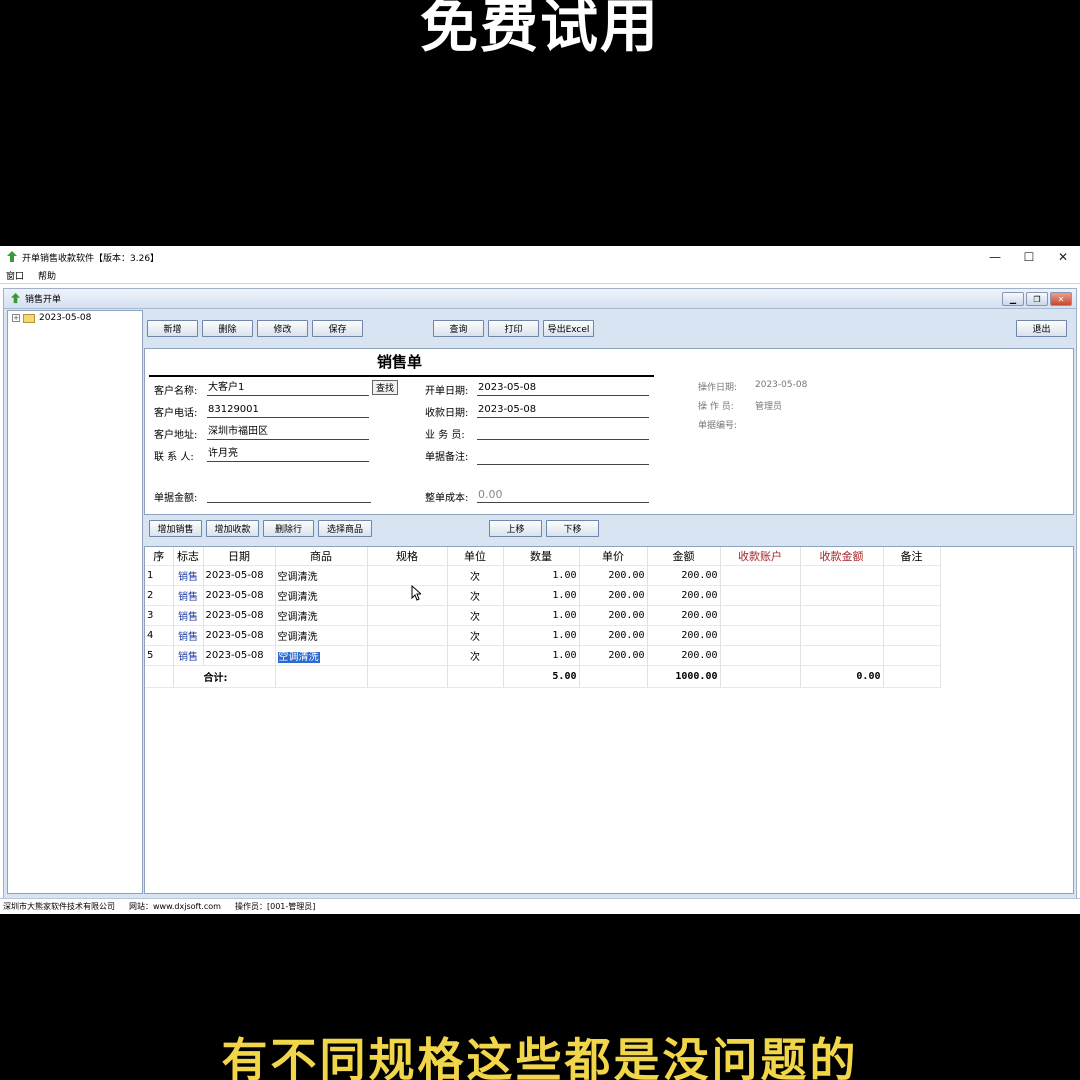 The image size is (1080, 1080). What do you see at coordinates (175, 528) in the screenshot?
I see `add-sale-button: 增加销售` at bounding box center [175, 528].